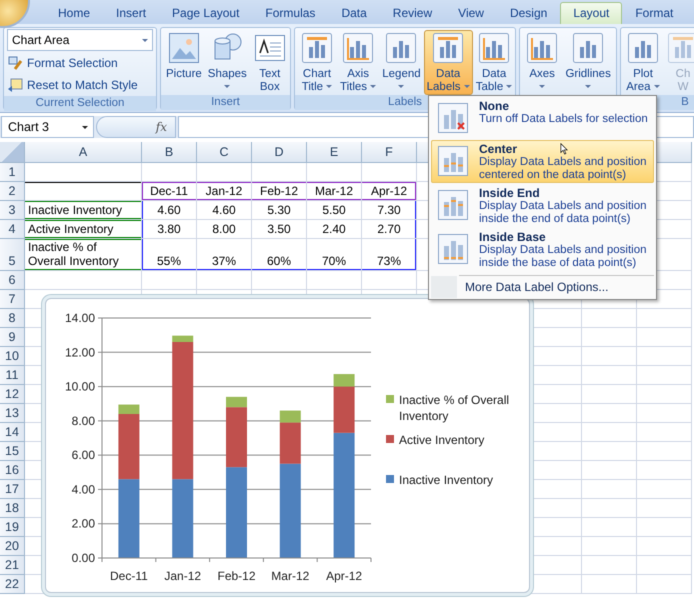 The height and width of the screenshot is (606, 694). I want to click on menu-item-description: Display Data Labels and position inside the base of data point(s), so click(563, 257).